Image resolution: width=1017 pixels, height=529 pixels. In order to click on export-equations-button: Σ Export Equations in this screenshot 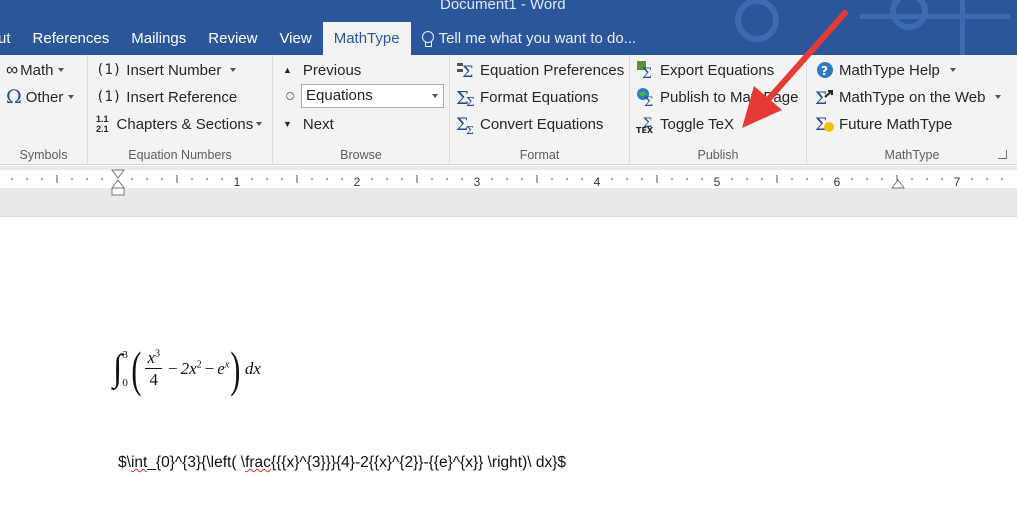, I will do `click(705, 70)`.